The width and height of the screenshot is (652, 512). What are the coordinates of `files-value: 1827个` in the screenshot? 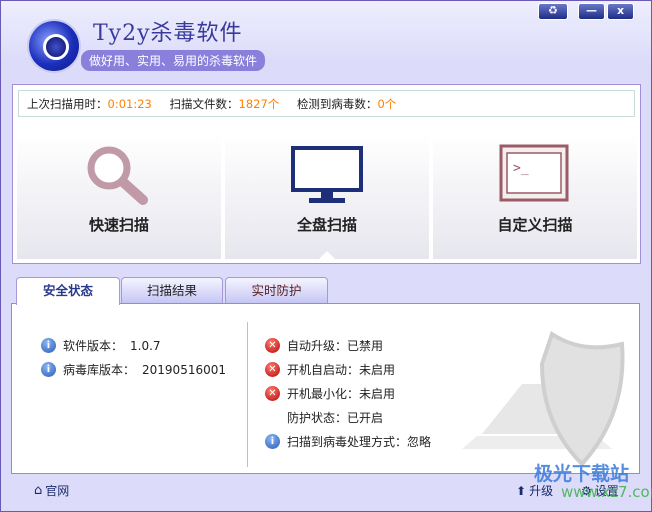 It's located at (259, 104).